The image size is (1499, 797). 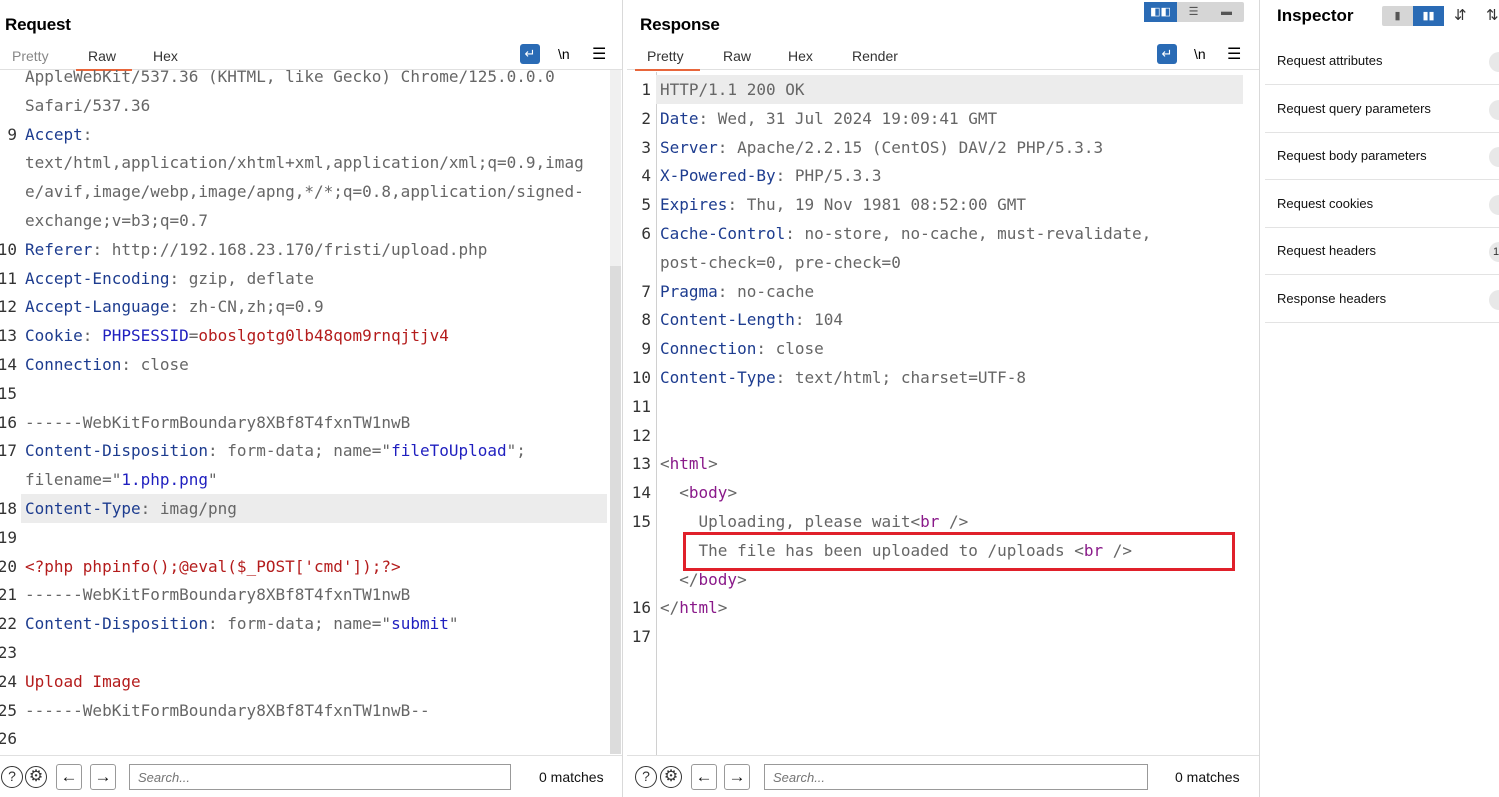 What do you see at coordinates (213, 480) in the screenshot?
I see `code-token: "` at bounding box center [213, 480].